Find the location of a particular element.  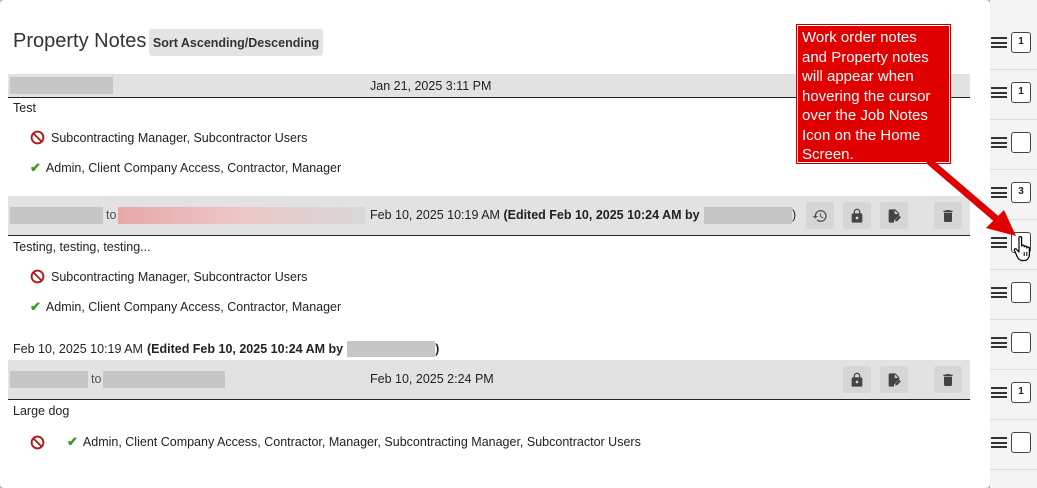

edited-close: ) is located at coordinates (794, 215).